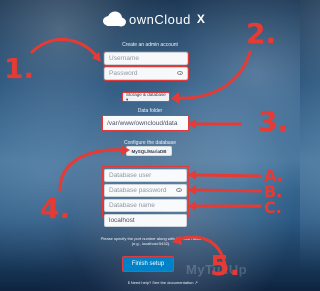 Image resolution: width=320 pixels, height=291 pixels. I want to click on password-placeholder: Password, so click(123, 73).